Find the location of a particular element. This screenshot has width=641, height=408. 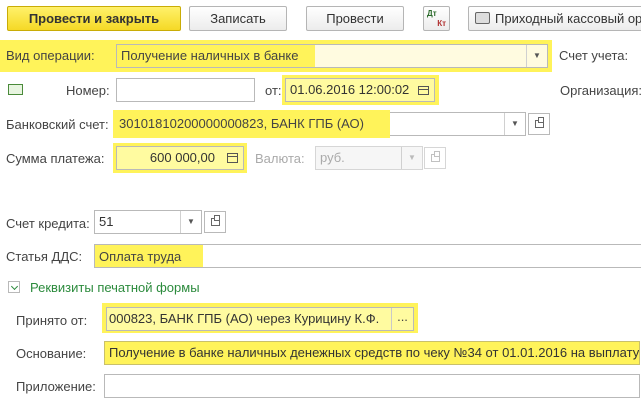

open-credit-account-button is located at coordinates (215, 222).